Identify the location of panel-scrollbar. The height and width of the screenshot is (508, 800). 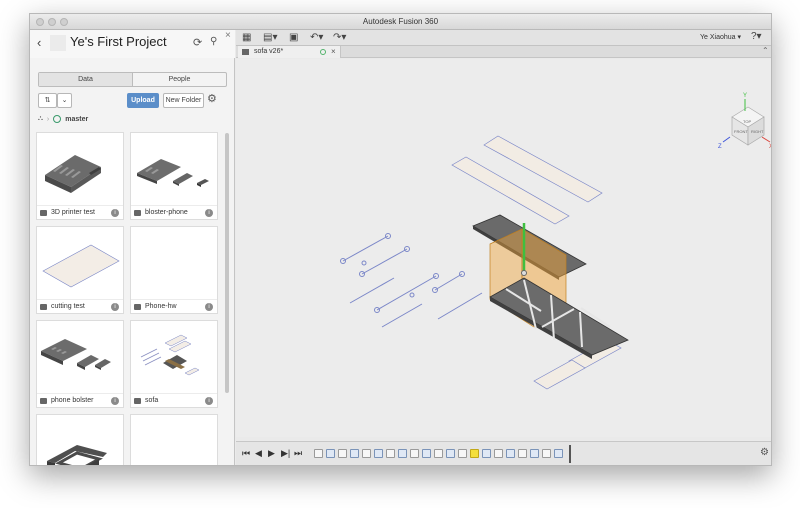
(227, 263).